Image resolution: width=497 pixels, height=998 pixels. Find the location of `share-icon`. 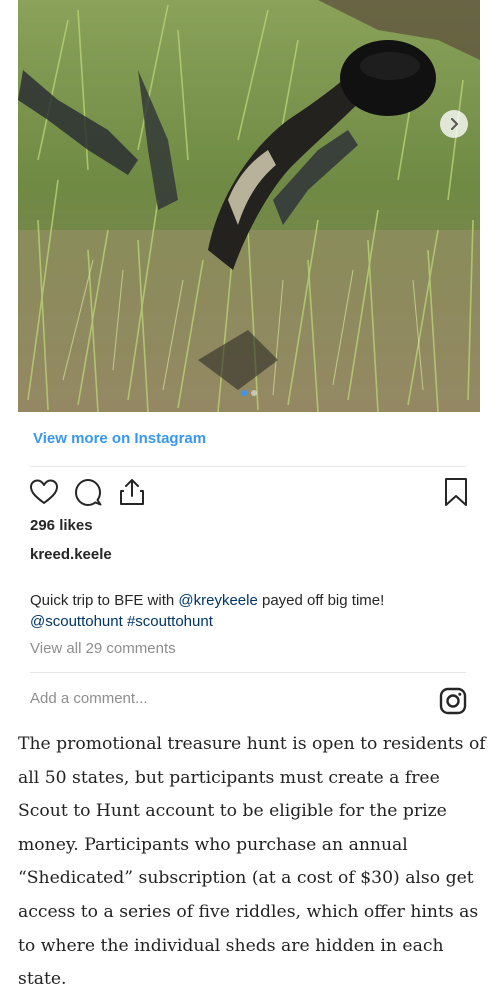

share-icon is located at coordinates (132, 492).